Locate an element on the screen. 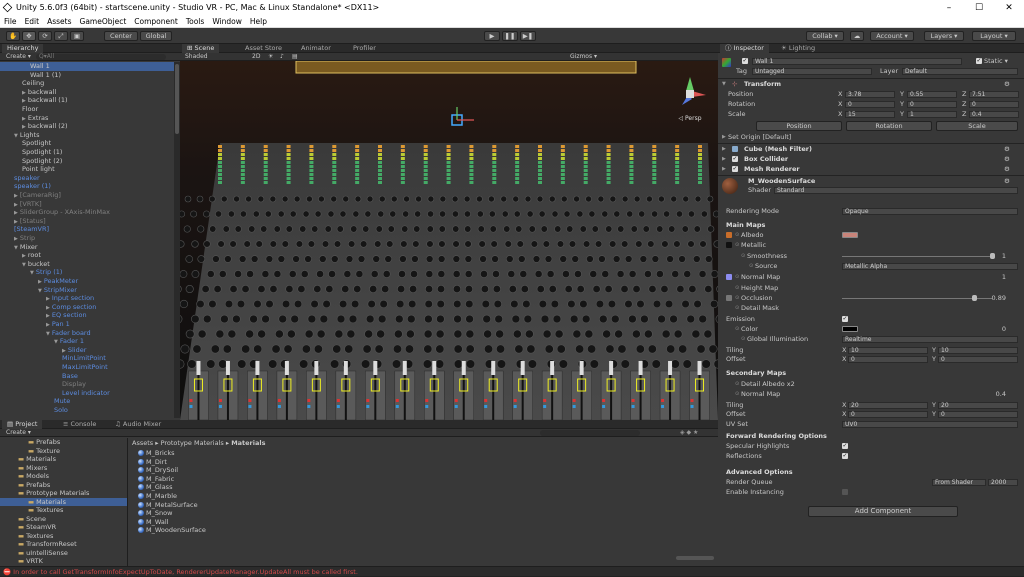 This screenshot has height=577, width=1024. hierarchy-item: Solo is located at coordinates (87, 410).